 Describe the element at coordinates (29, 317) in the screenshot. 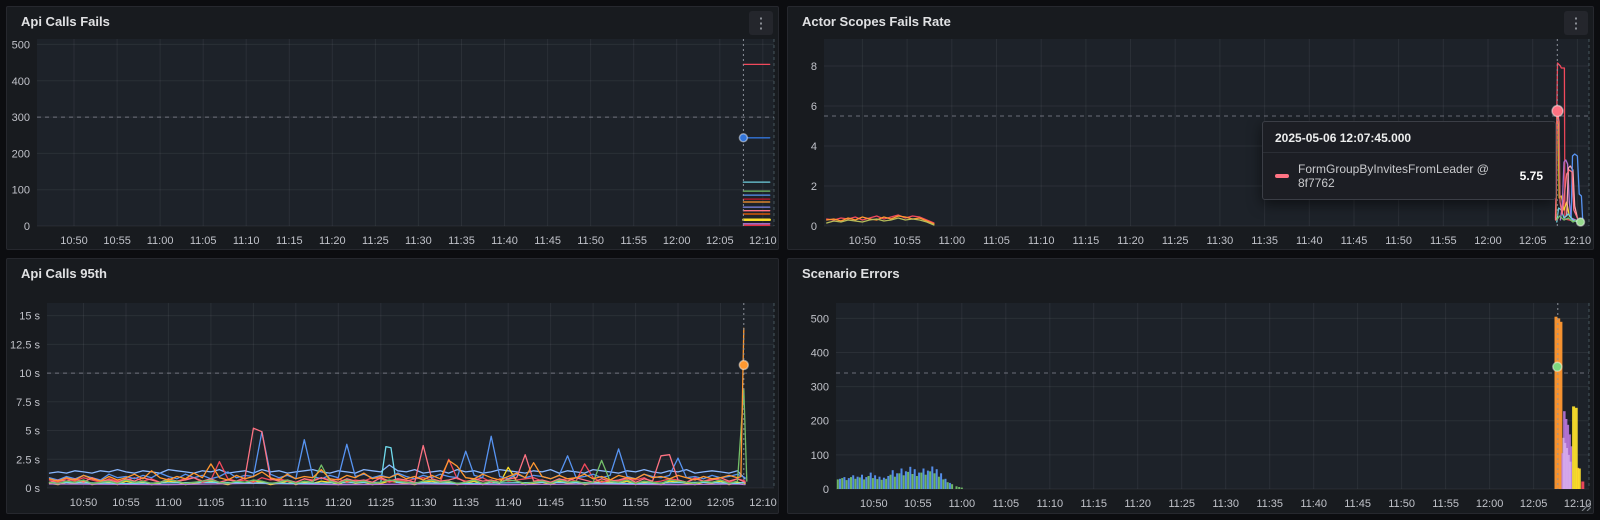

I see `svg-text: 15 s` at that location.